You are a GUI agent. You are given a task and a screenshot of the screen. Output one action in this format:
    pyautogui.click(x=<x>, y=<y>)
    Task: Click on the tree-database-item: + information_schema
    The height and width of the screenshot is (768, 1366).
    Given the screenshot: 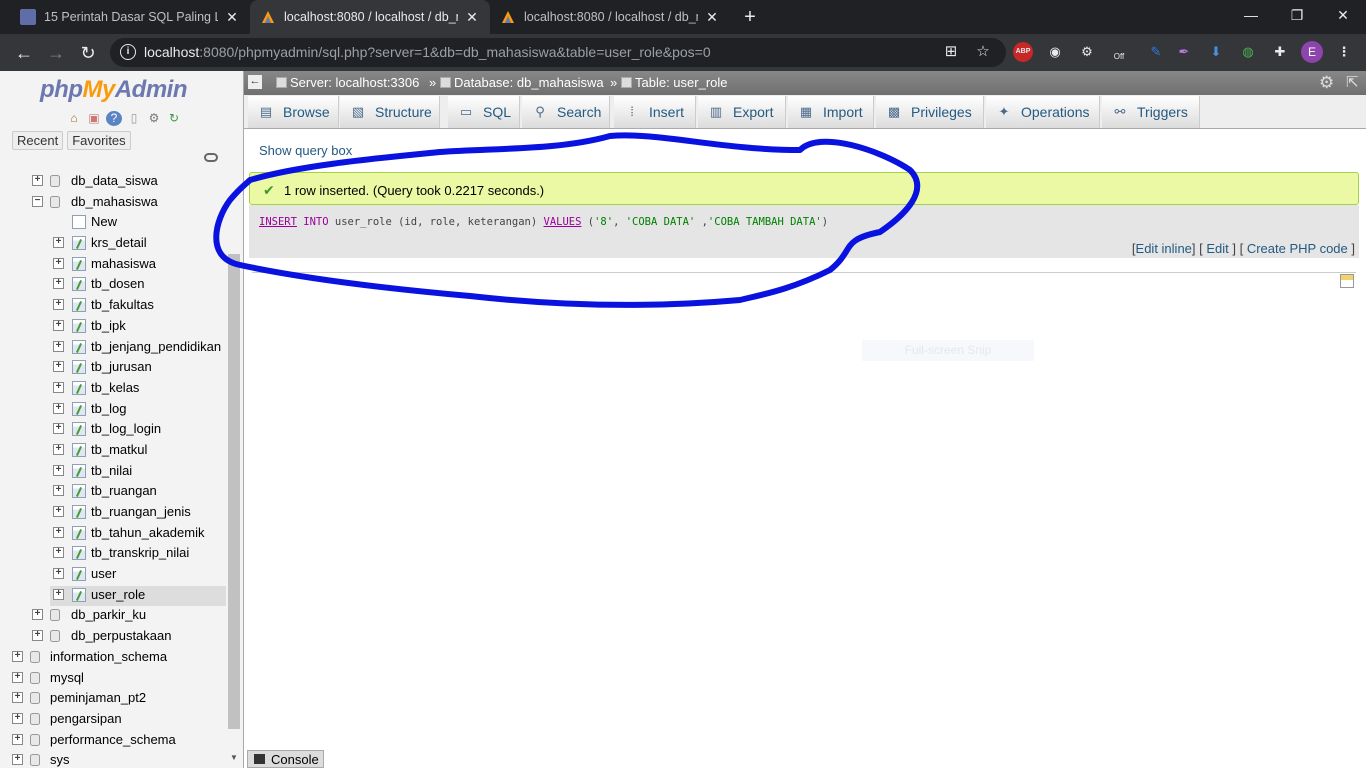 What is the action you would take?
    pyautogui.click(x=113, y=658)
    